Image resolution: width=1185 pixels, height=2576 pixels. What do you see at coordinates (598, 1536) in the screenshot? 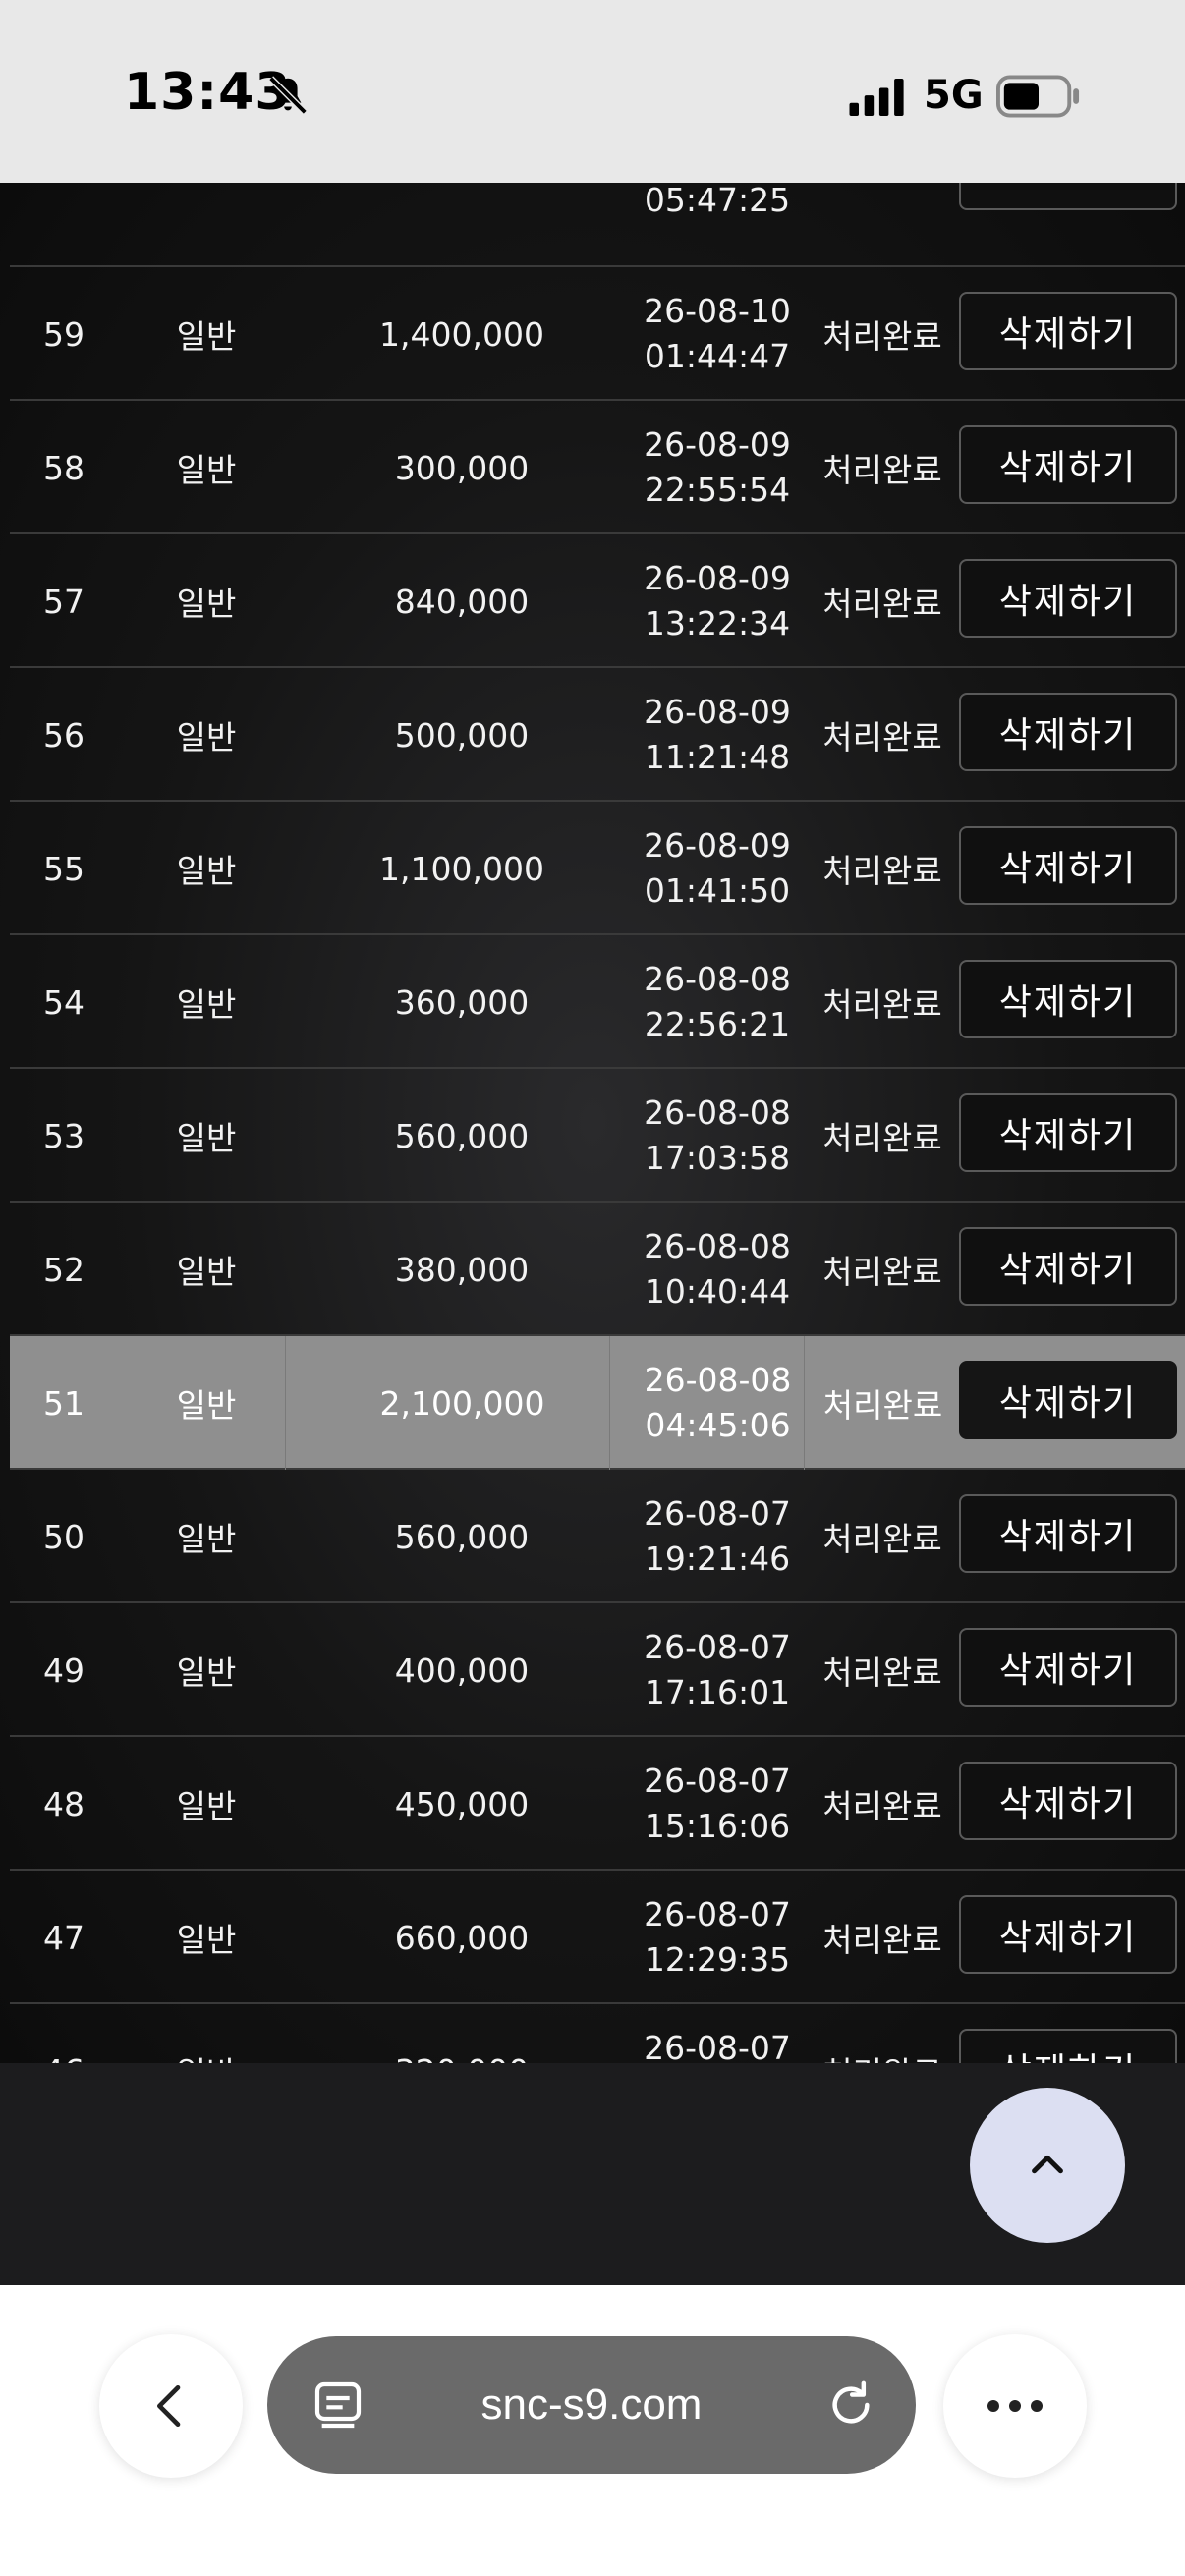
I see `table-row: 50 일반 560,000 26-08-07 19:21:46 처리완료 삭제하기` at bounding box center [598, 1536].